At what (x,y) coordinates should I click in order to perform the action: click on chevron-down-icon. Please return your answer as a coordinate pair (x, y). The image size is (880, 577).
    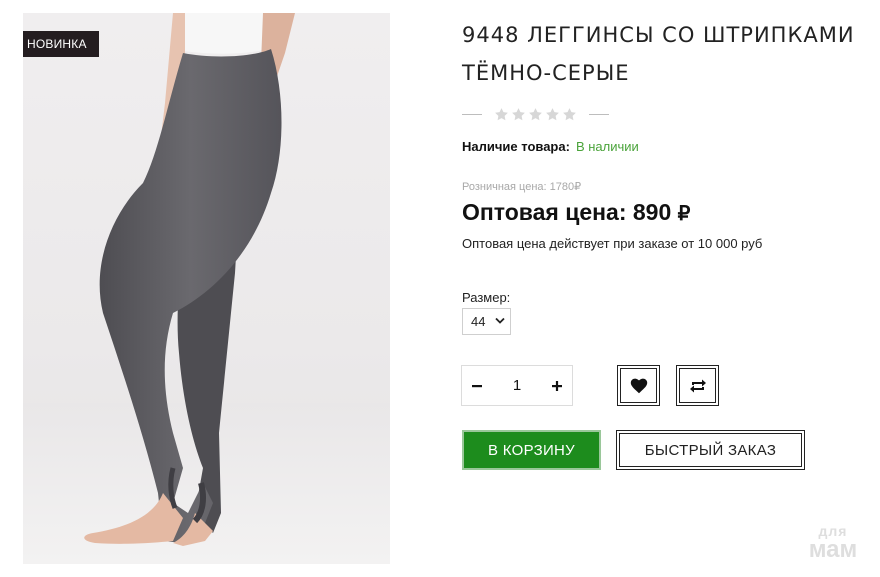
    Looking at the image, I should click on (500, 320).